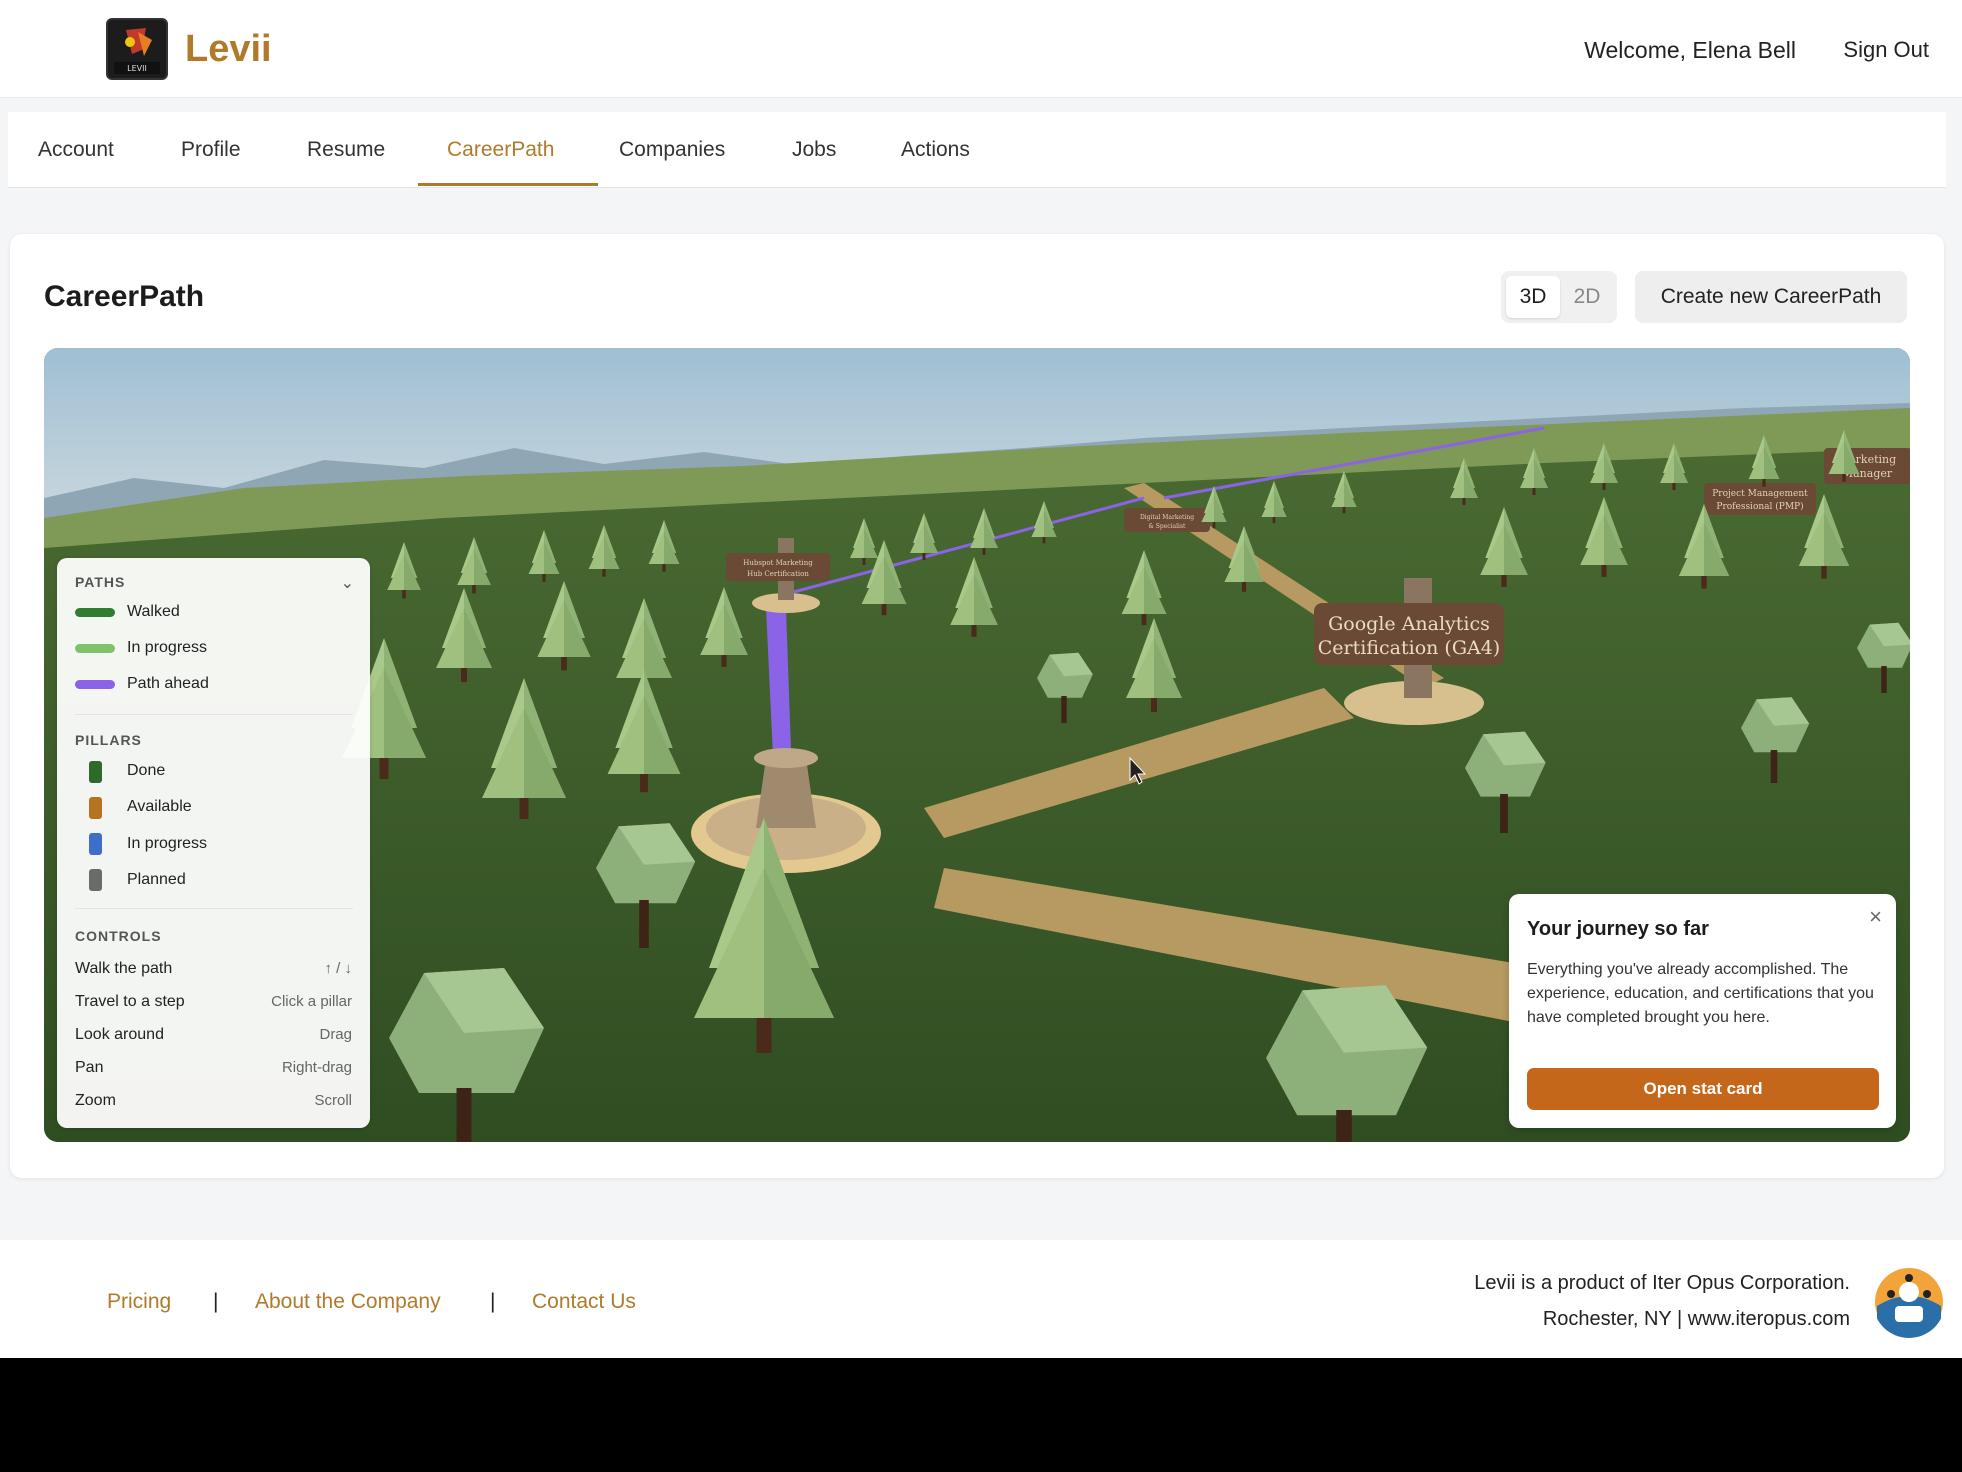 This screenshot has height=1472, width=1962. What do you see at coordinates (335, 1034) in the screenshot?
I see `control-look-input: Drag` at bounding box center [335, 1034].